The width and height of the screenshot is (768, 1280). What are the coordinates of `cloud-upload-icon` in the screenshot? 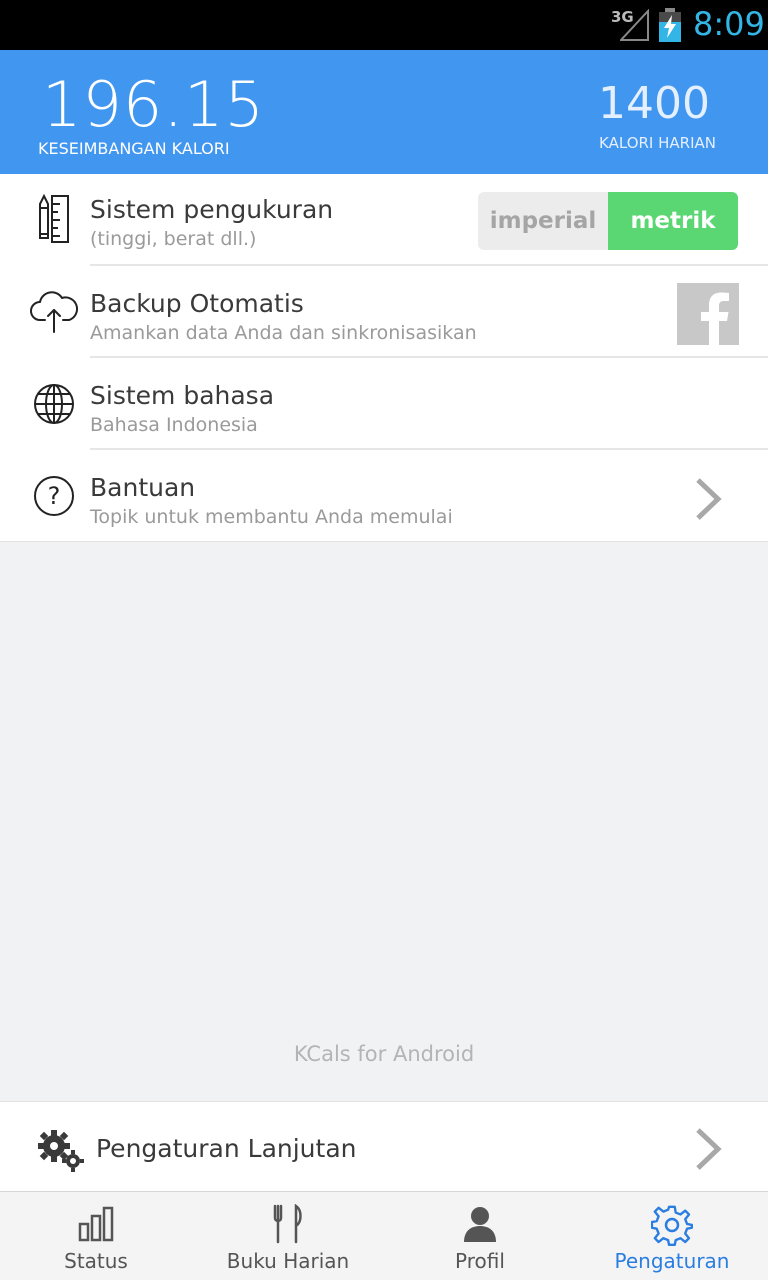 It's located at (54, 312).